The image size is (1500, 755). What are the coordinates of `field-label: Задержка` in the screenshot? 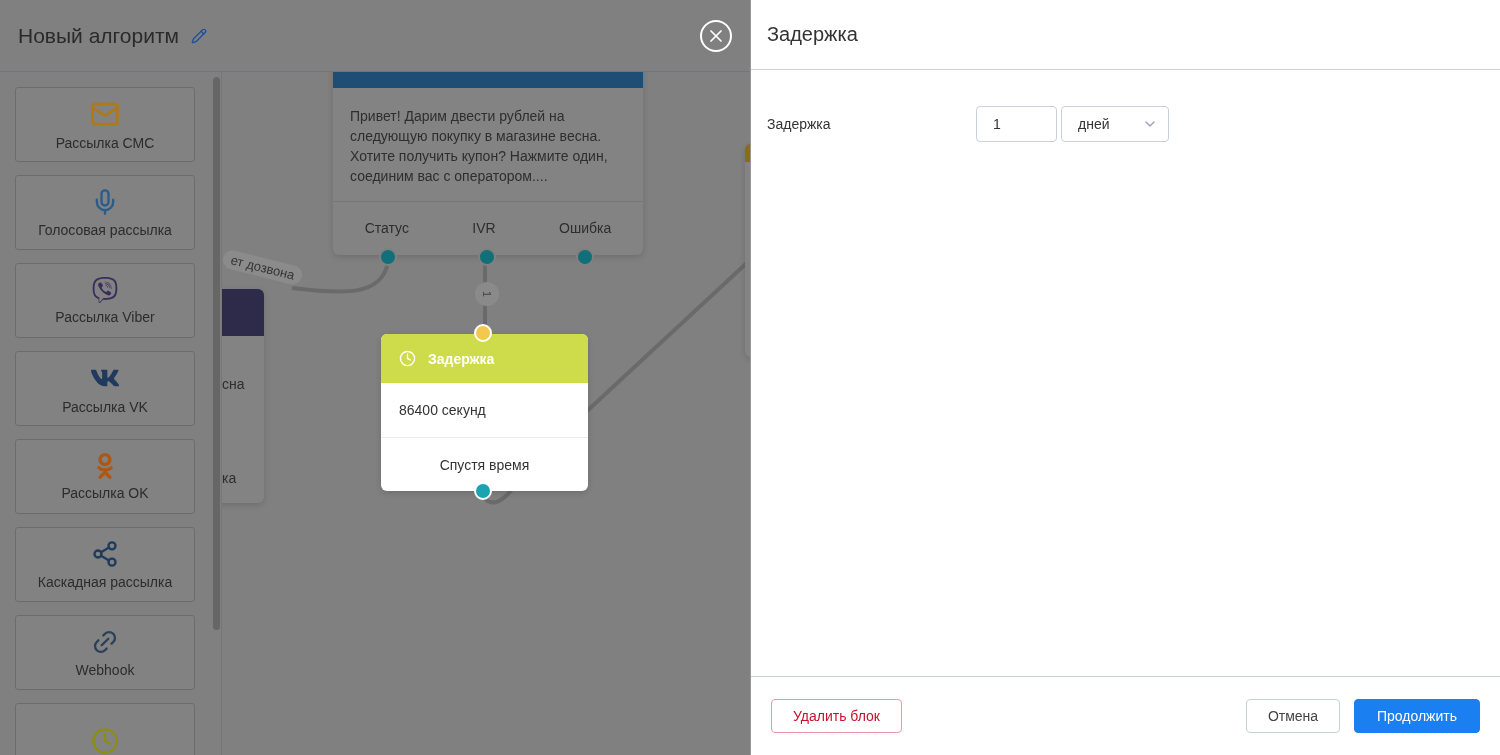 It's located at (799, 124).